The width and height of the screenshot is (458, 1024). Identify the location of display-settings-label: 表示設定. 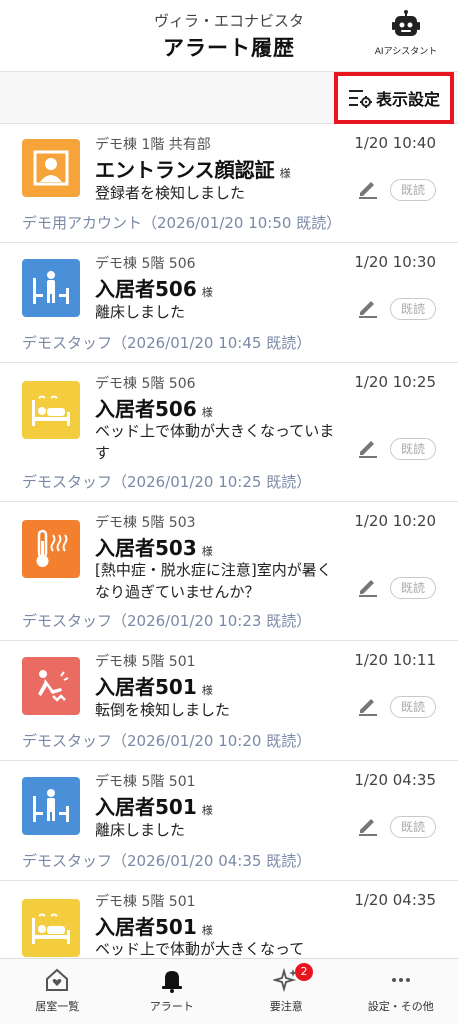
(407, 99).